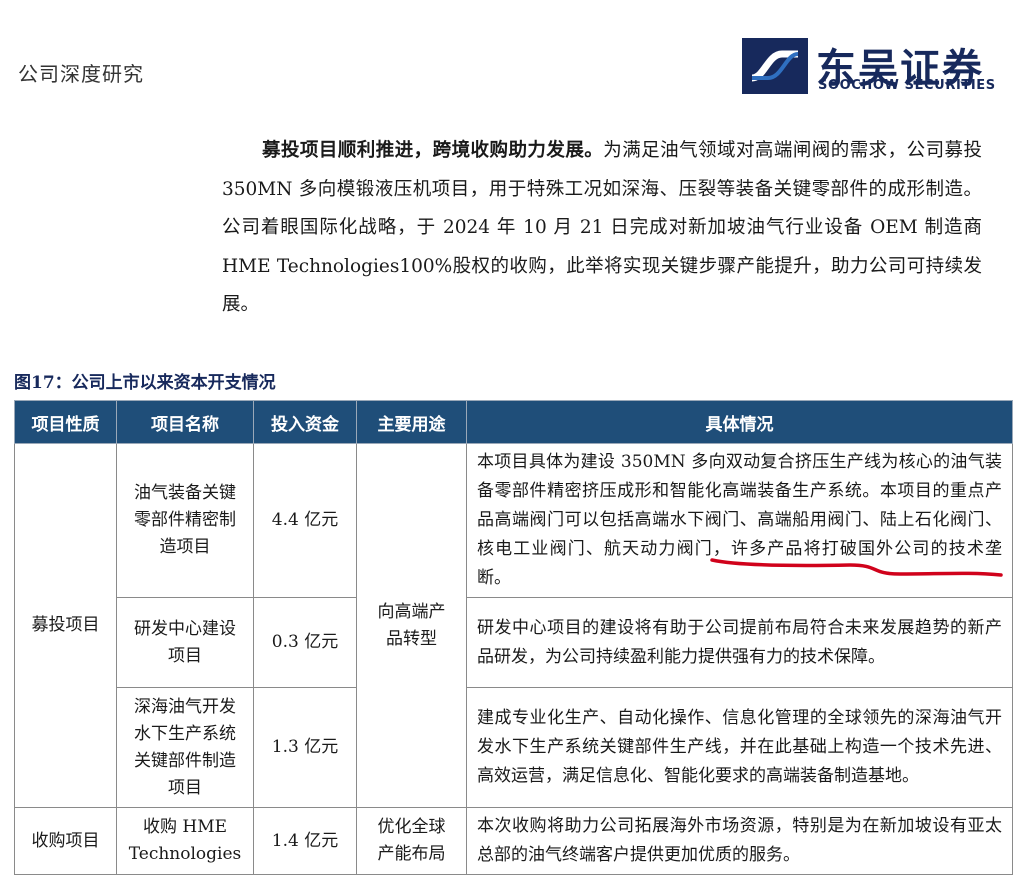  What do you see at coordinates (775, 66) in the screenshot?
I see `soochow-logo-icon` at bounding box center [775, 66].